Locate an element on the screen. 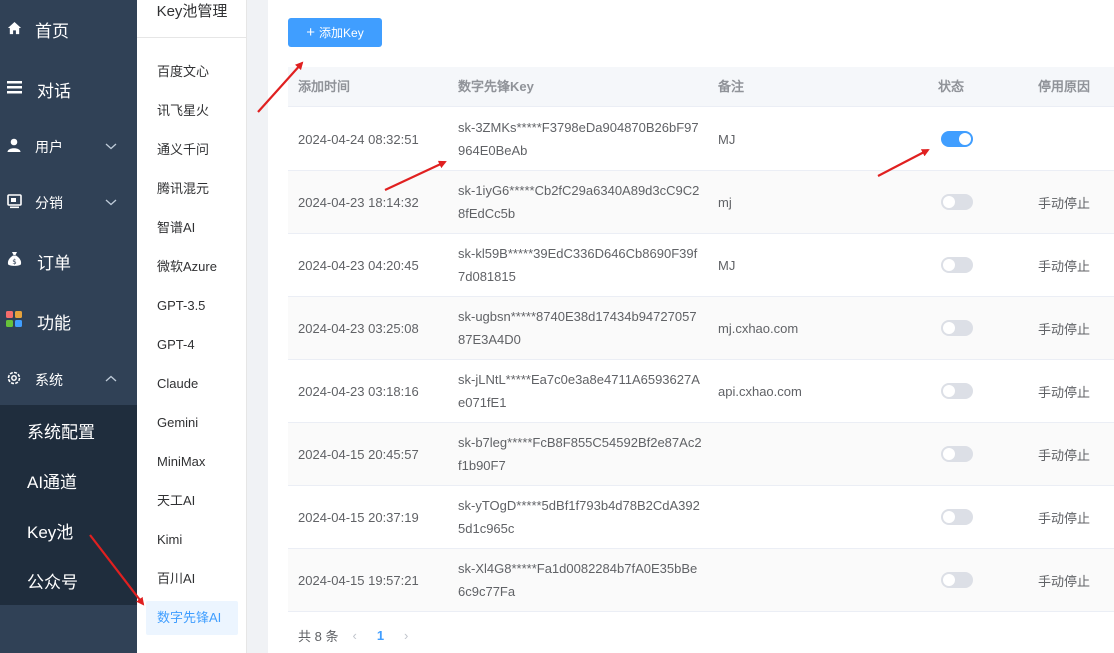  menu-item-orders: $ 订单 is located at coordinates (68, 258).